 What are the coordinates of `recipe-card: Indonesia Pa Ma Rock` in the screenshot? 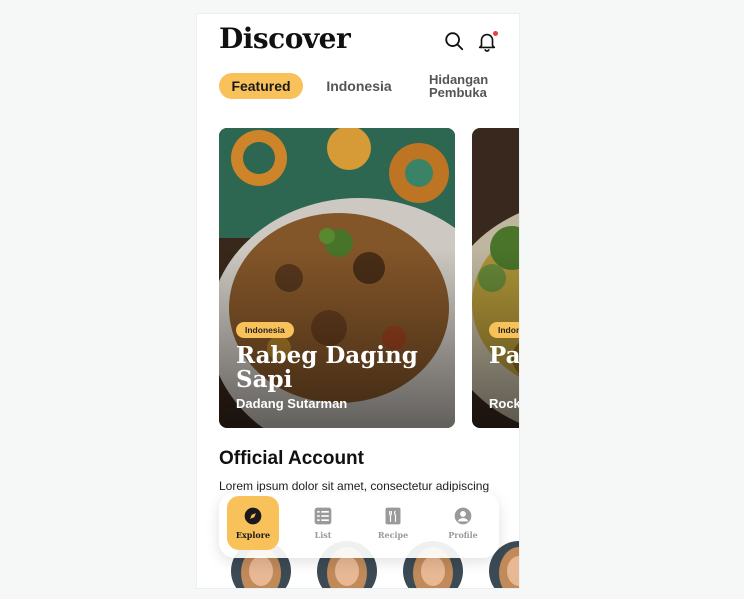 It's located at (496, 278).